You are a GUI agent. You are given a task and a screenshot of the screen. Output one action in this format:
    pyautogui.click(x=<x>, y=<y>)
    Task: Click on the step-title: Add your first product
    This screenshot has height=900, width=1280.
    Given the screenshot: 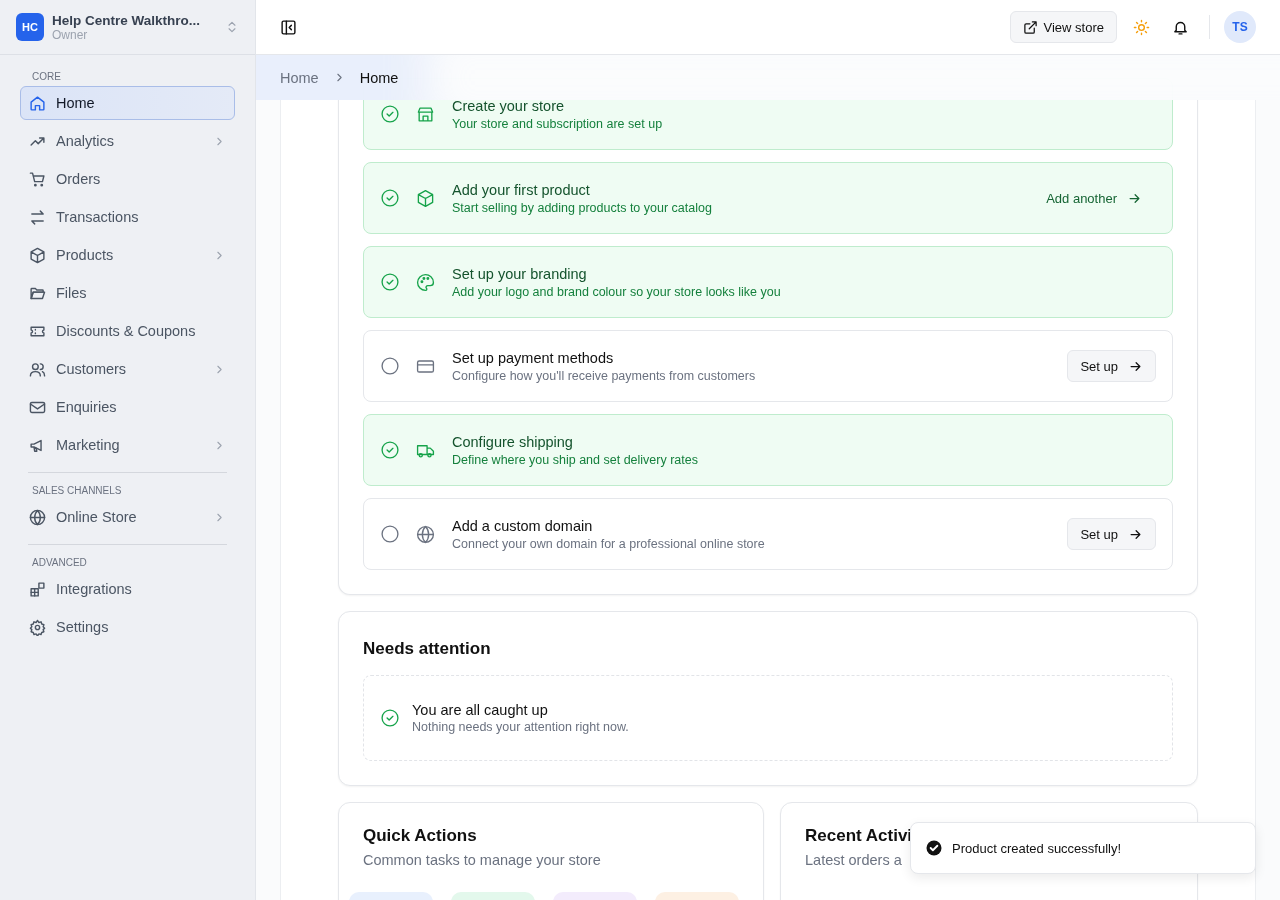 What is the action you would take?
    pyautogui.click(x=521, y=189)
    